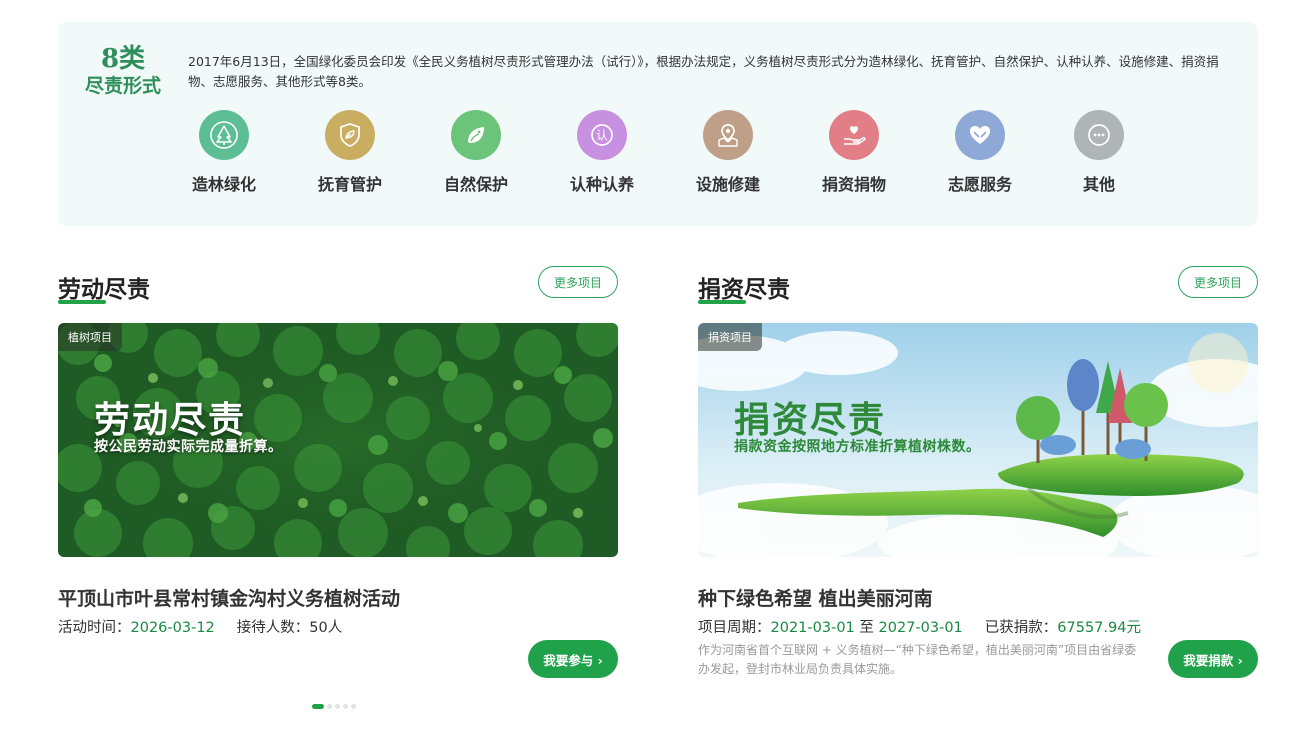 This screenshot has height=744, width=1304. What do you see at coordinates (123, 59) in the screenshot?
I see `types-badge-count: 8类` at bounding box center [123, 59].